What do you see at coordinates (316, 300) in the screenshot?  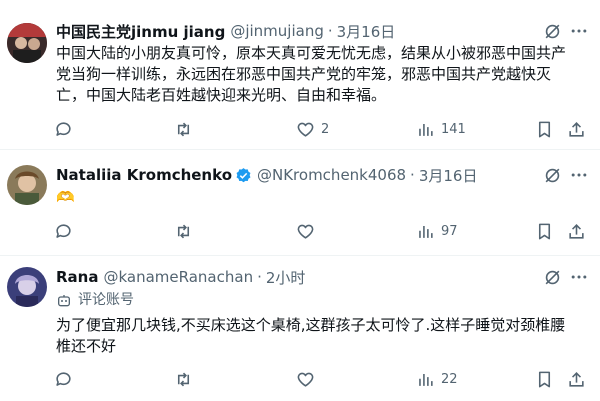 I see `account-label: 评论账号` at bounding box center [316, 300].